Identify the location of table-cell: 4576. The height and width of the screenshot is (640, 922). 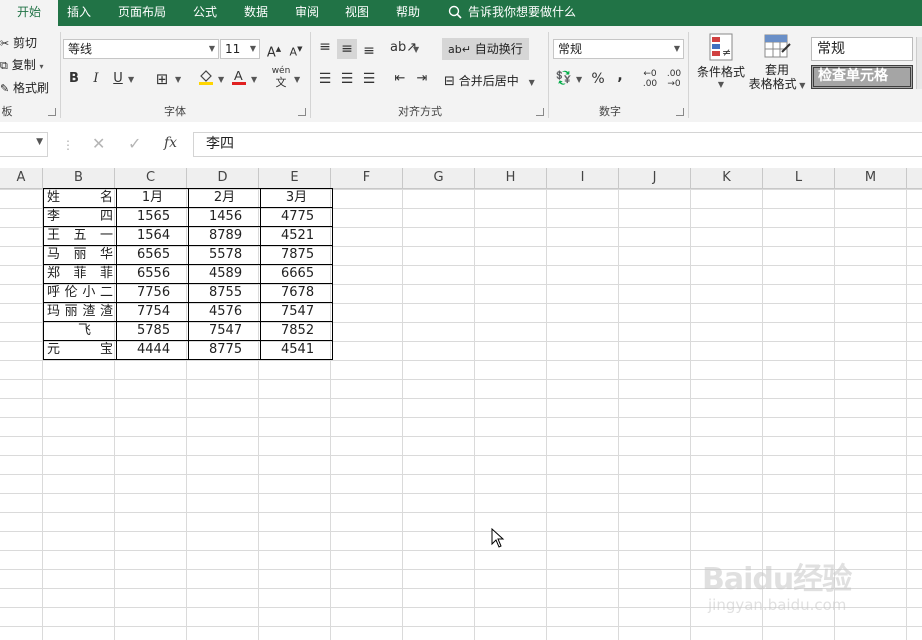
(224, 312).